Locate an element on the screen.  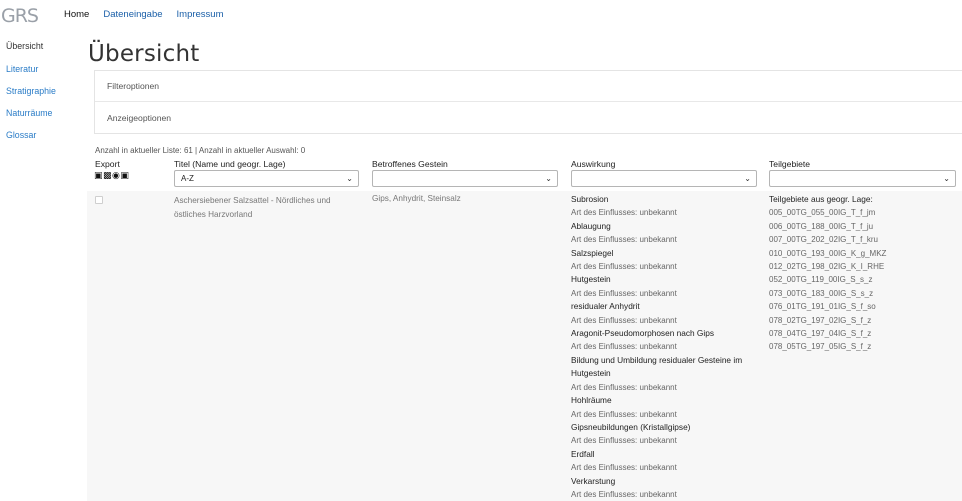
part-item: 076_01TG_191_01IG_S_f_so is located at coordinates (822, 307).